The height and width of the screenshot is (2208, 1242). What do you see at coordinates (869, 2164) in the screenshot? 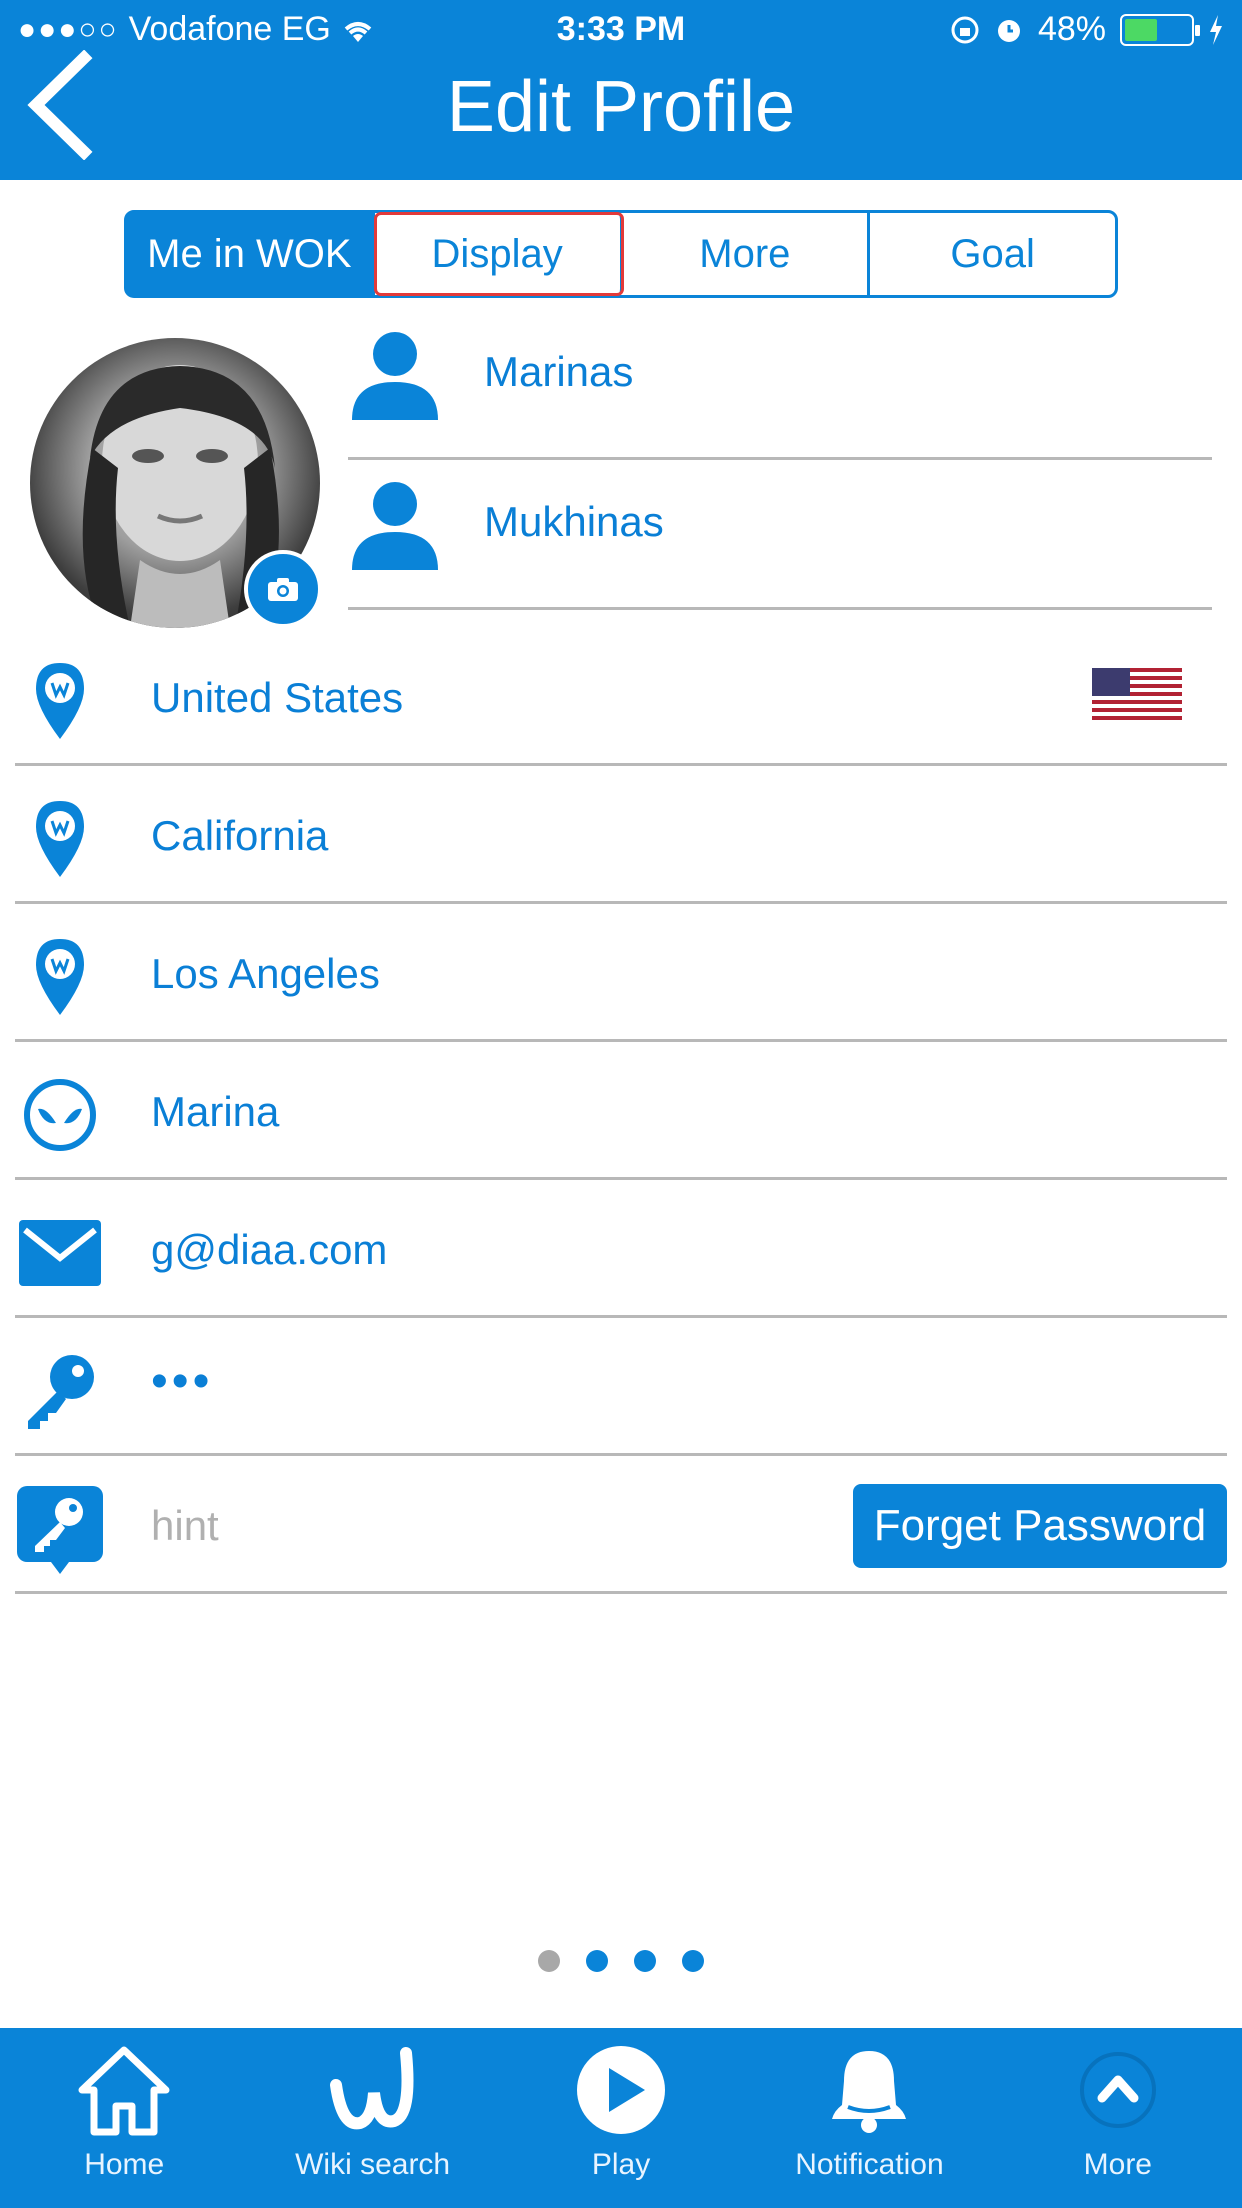
I see `tabbar-notification-label: Notification` at bounding box center [869, 2164].